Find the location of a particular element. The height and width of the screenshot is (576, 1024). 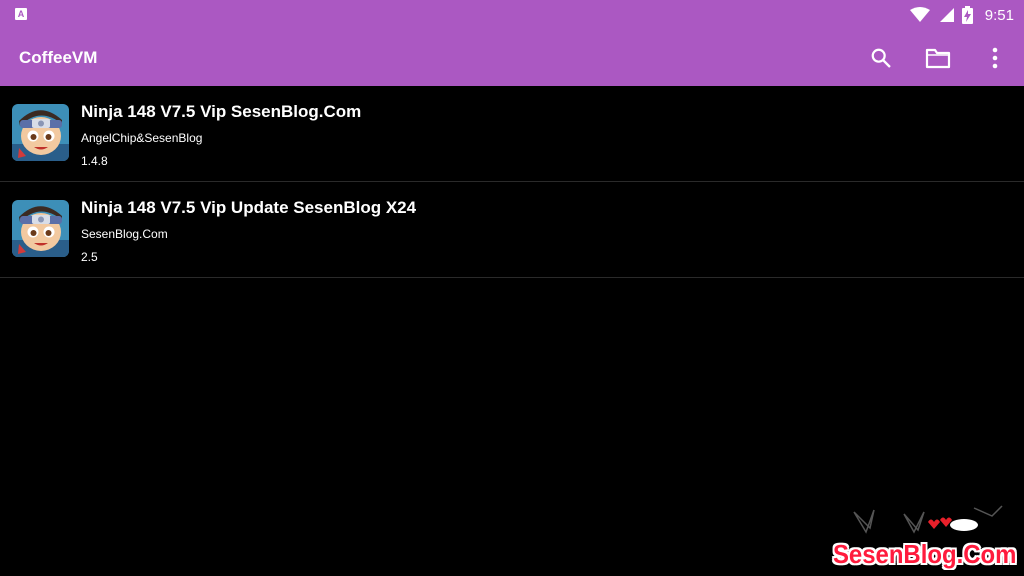

wifi-icon is located at coordinates (919, 14).